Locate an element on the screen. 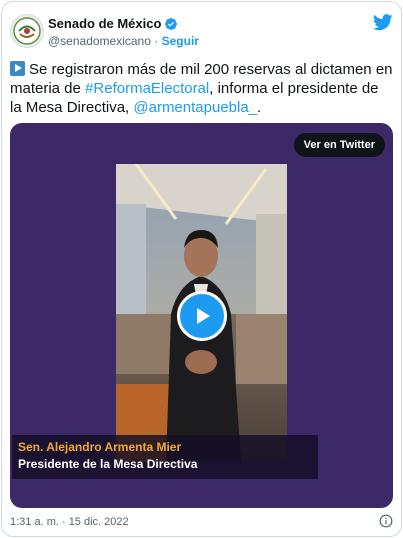  verified-badge-icon is located at coordinates (171, 23).